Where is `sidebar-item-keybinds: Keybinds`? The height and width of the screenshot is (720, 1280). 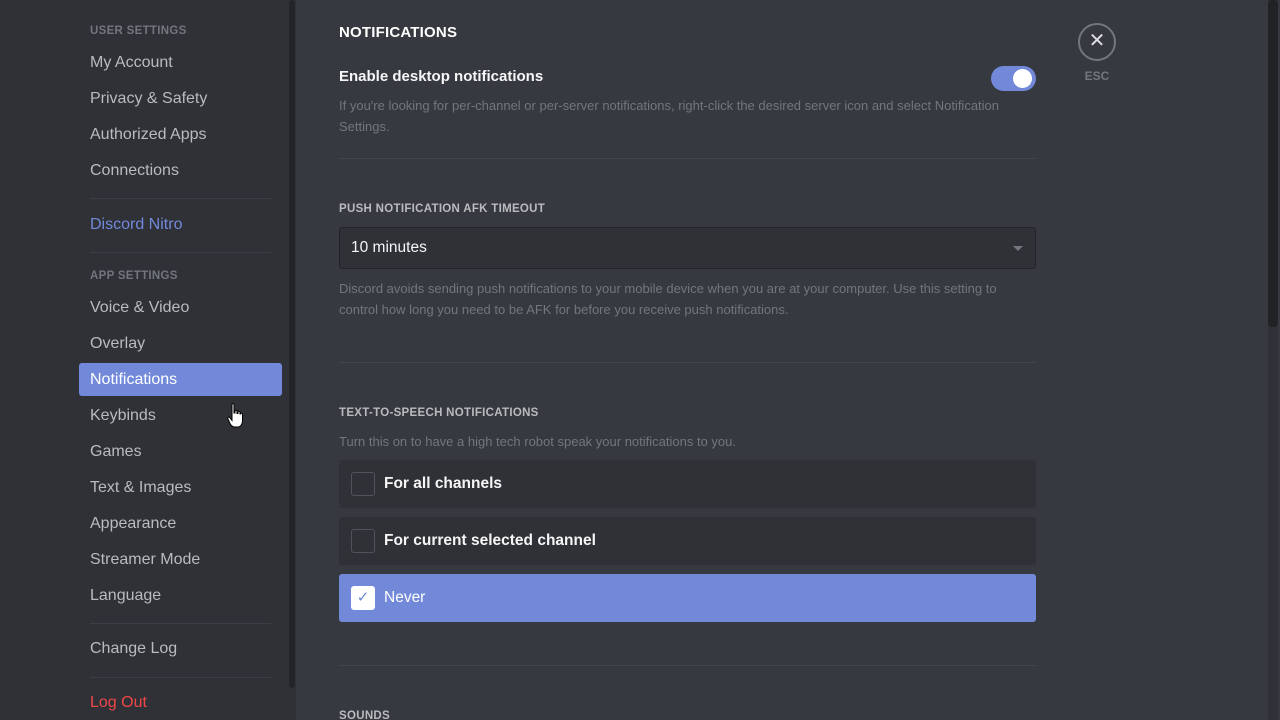
sidebar-item-keybinds: Keybinds is located at coordinates (180, 415).